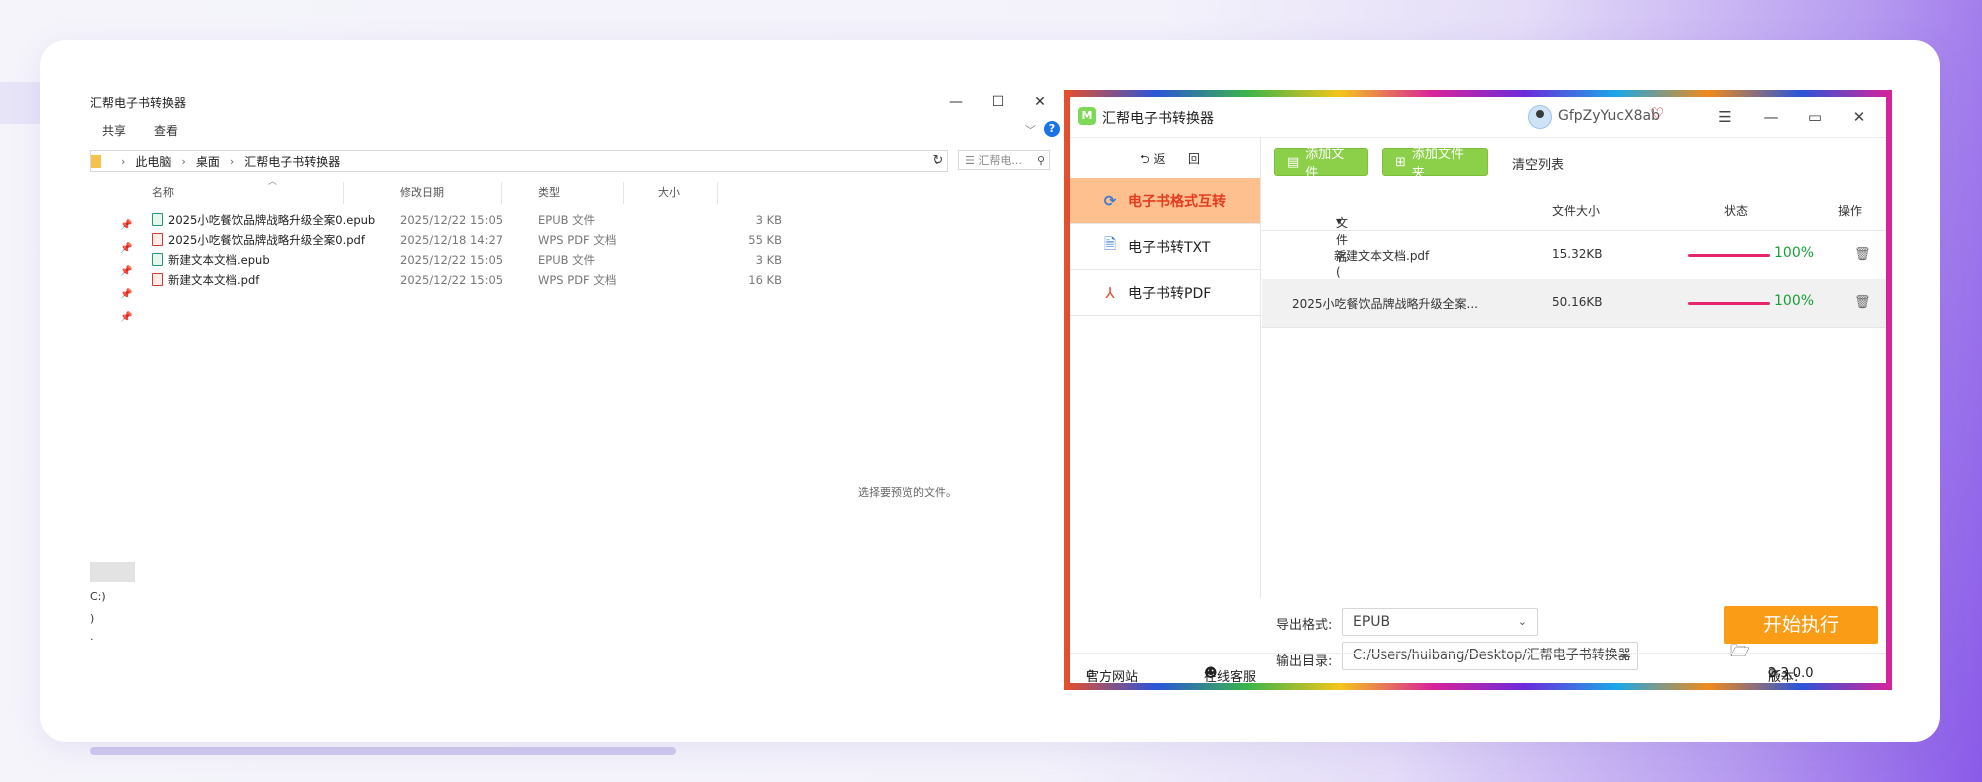 This screenshot has height=782, width=1982. What do you see at coordinates (114, 130) in the screenshot?
I see `menu-share: 共享` at bounding box center [114, 130].